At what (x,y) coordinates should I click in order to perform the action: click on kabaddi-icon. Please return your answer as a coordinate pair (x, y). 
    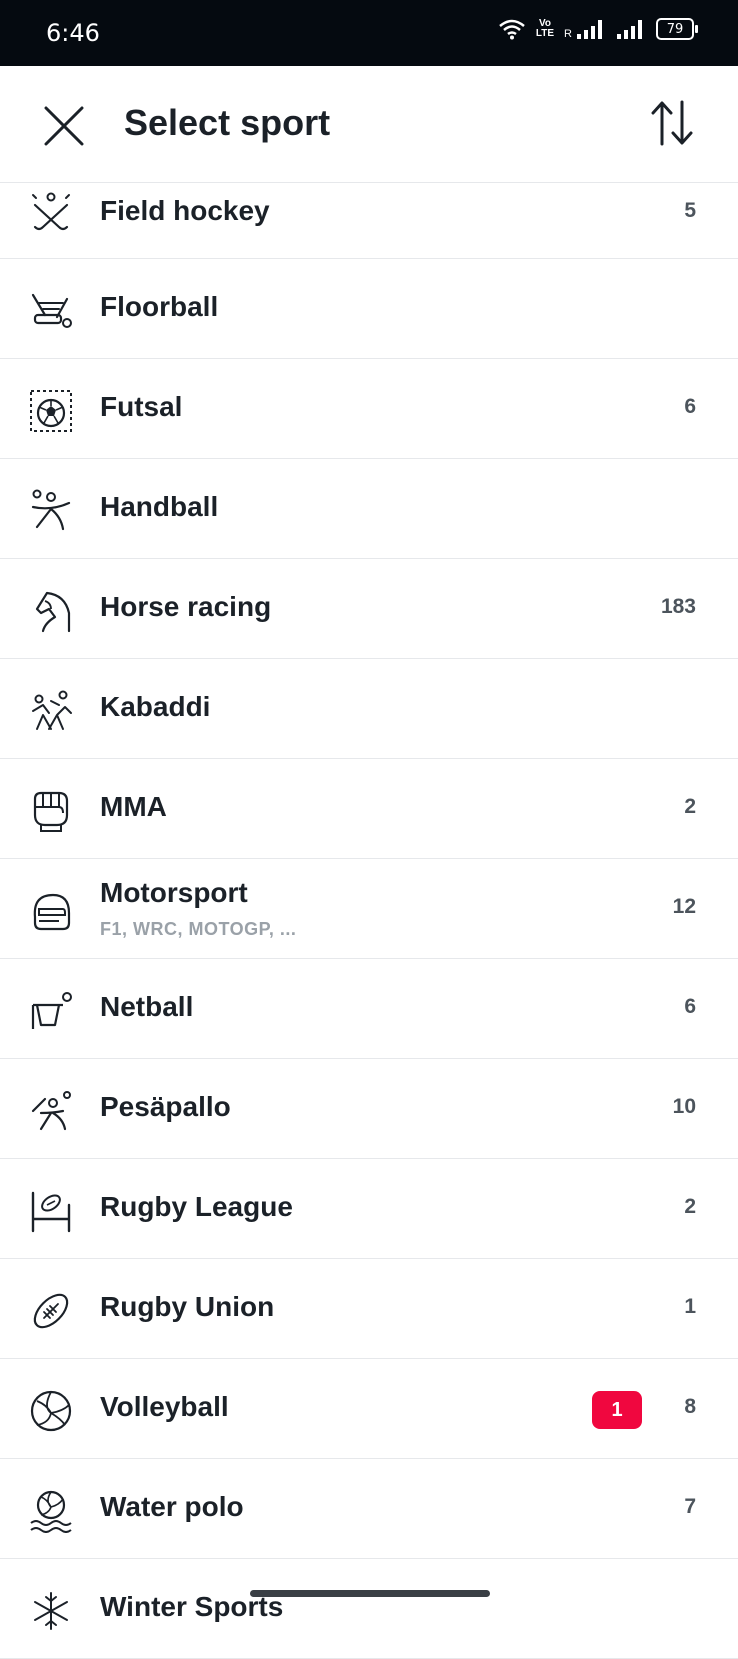
    Looking at the image, I should click on (52, 710).